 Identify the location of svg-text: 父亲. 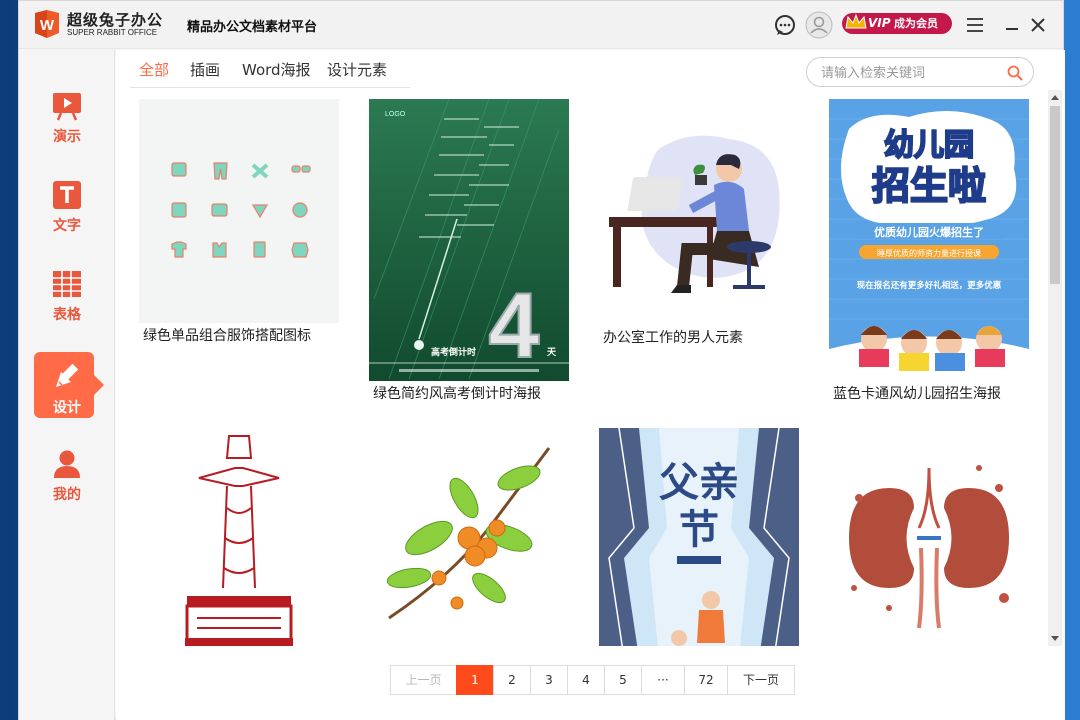
(699, 483).